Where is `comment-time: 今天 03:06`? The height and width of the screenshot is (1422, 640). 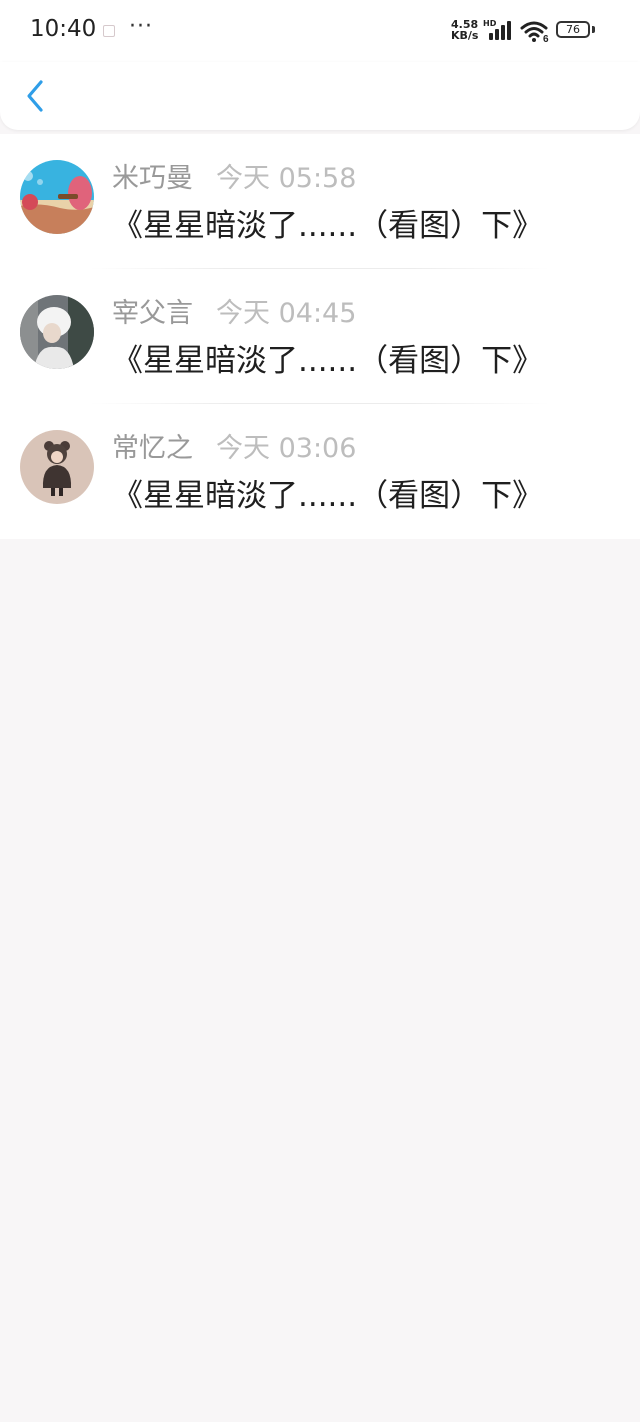
comment-time: 今天 03:06 is located at coordinates (286, 448).